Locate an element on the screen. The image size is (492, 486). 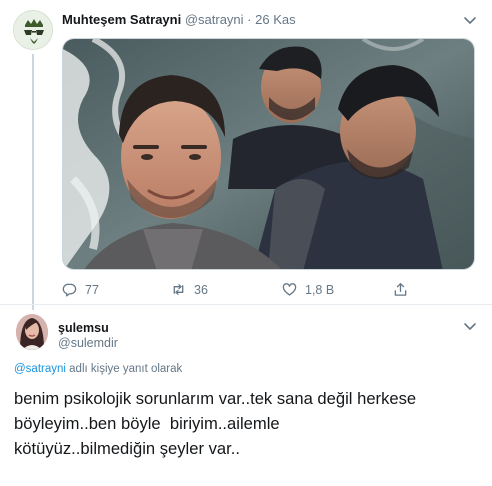
heart-icon is located at coordinates (289, 289).